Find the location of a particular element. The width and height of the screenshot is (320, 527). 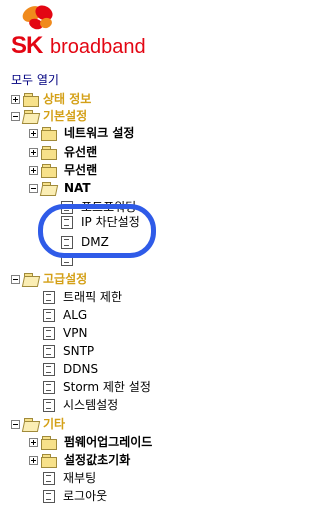

tree-category-advanced: 고급설정 is located at coordinates (106, 280).